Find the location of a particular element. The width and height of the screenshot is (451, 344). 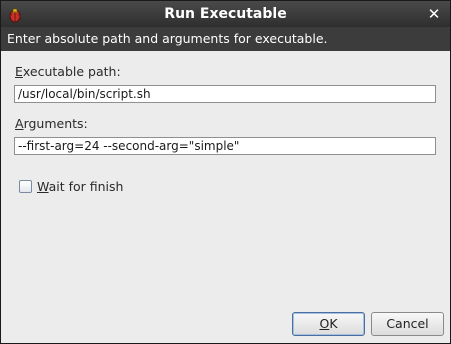

wait-for-finish-label: Wait for finish is located at coordinates (80, 186).